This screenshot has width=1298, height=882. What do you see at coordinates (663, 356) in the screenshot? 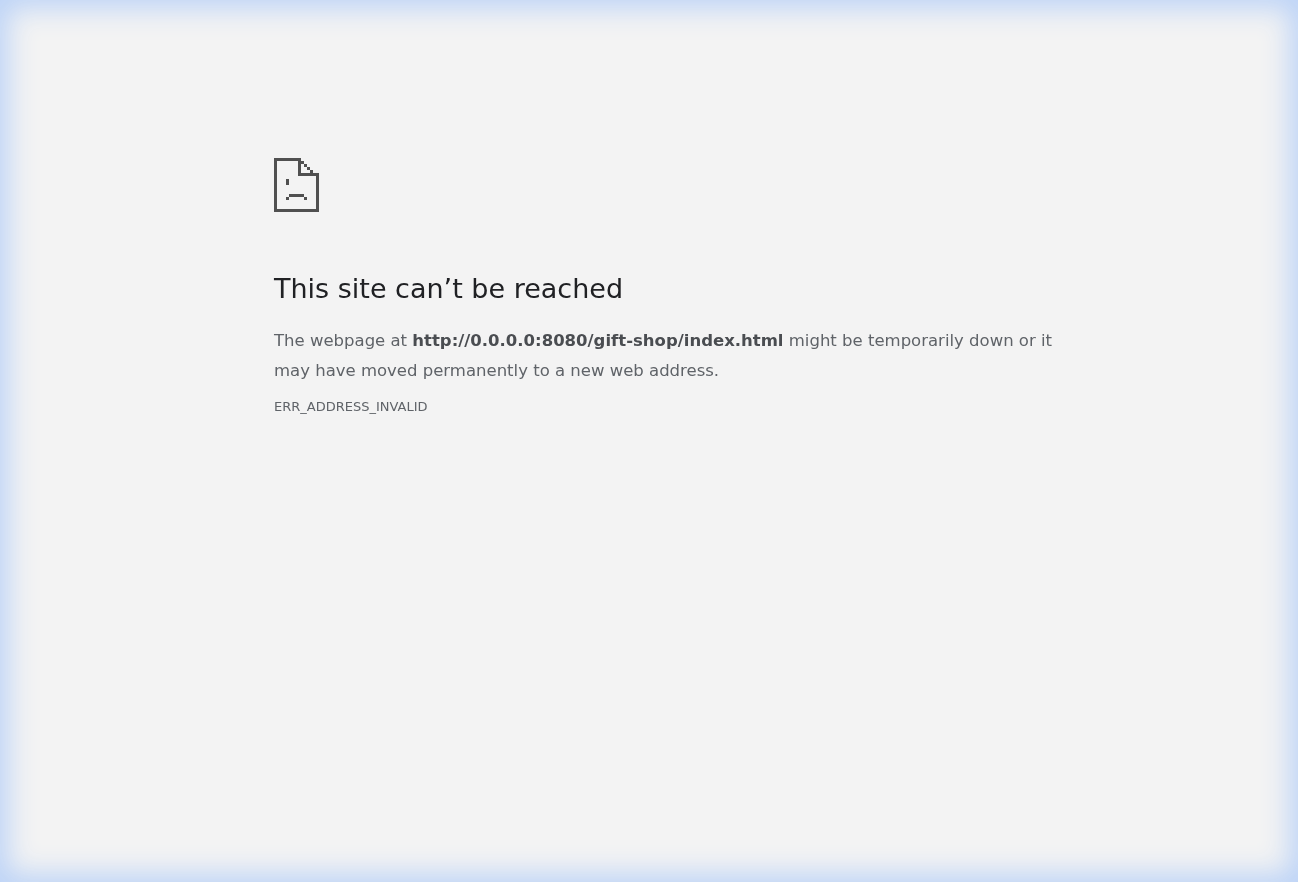
I see `error-message: The webpage at http://0.0.0.0:8080/gift-shop/index.html might be temporarily down or it may have moved permanently to a new web address.` at bounding box center [663, 356].